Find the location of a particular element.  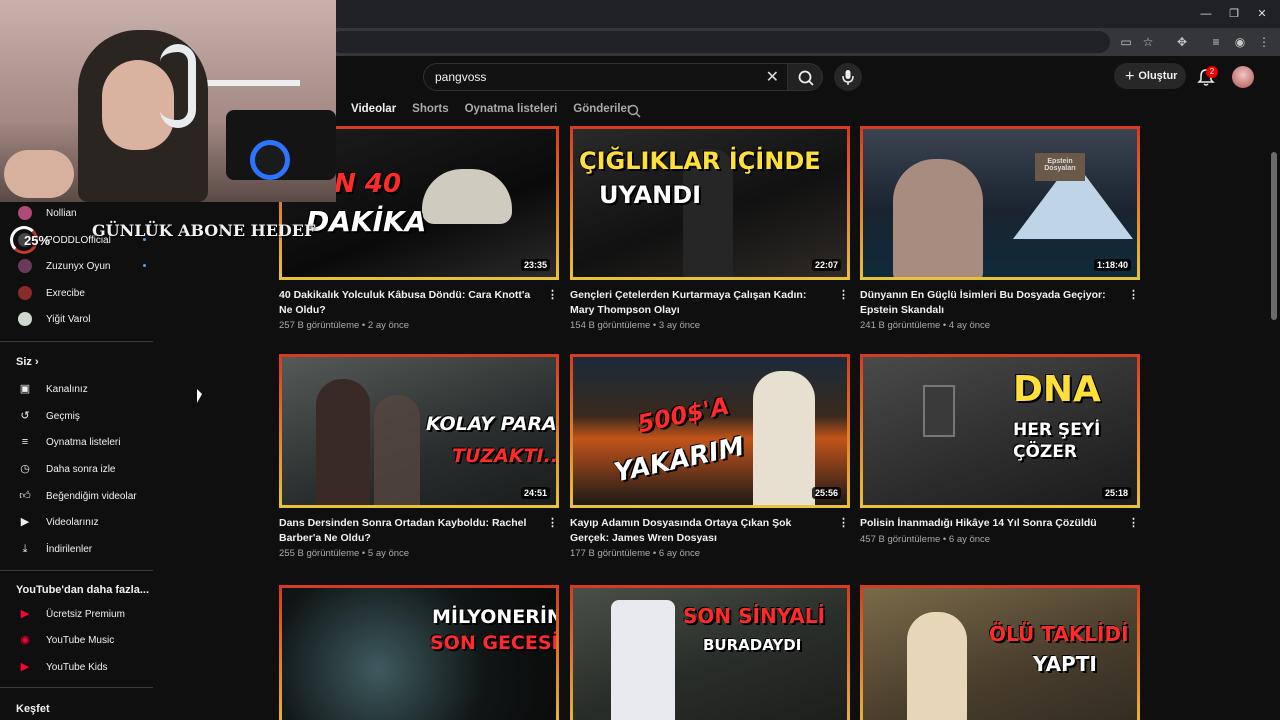

create-label: Oluştur is located at coordinates (1158, 76).